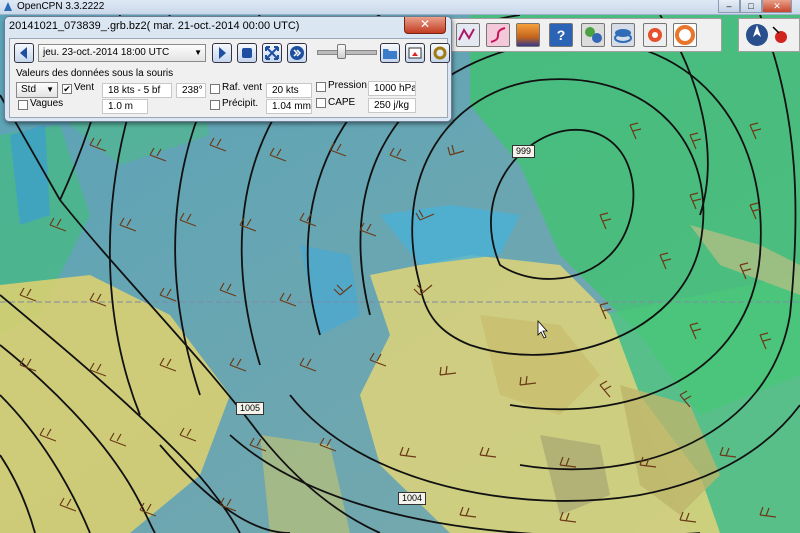 Image resolution: width=800 pixels, height=533 pixels. What do you see at coordinates (655, 35) in the screenshot?
I see `man-overboard-icon` at bounding box center [655, 35].